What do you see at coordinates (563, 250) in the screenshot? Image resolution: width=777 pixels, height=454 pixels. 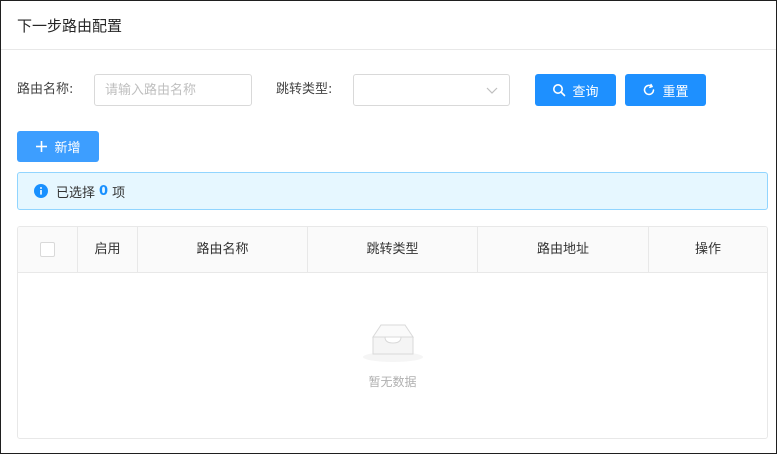 I see `column-header-route-address: 路由地址` at bounding box center [563, 250].